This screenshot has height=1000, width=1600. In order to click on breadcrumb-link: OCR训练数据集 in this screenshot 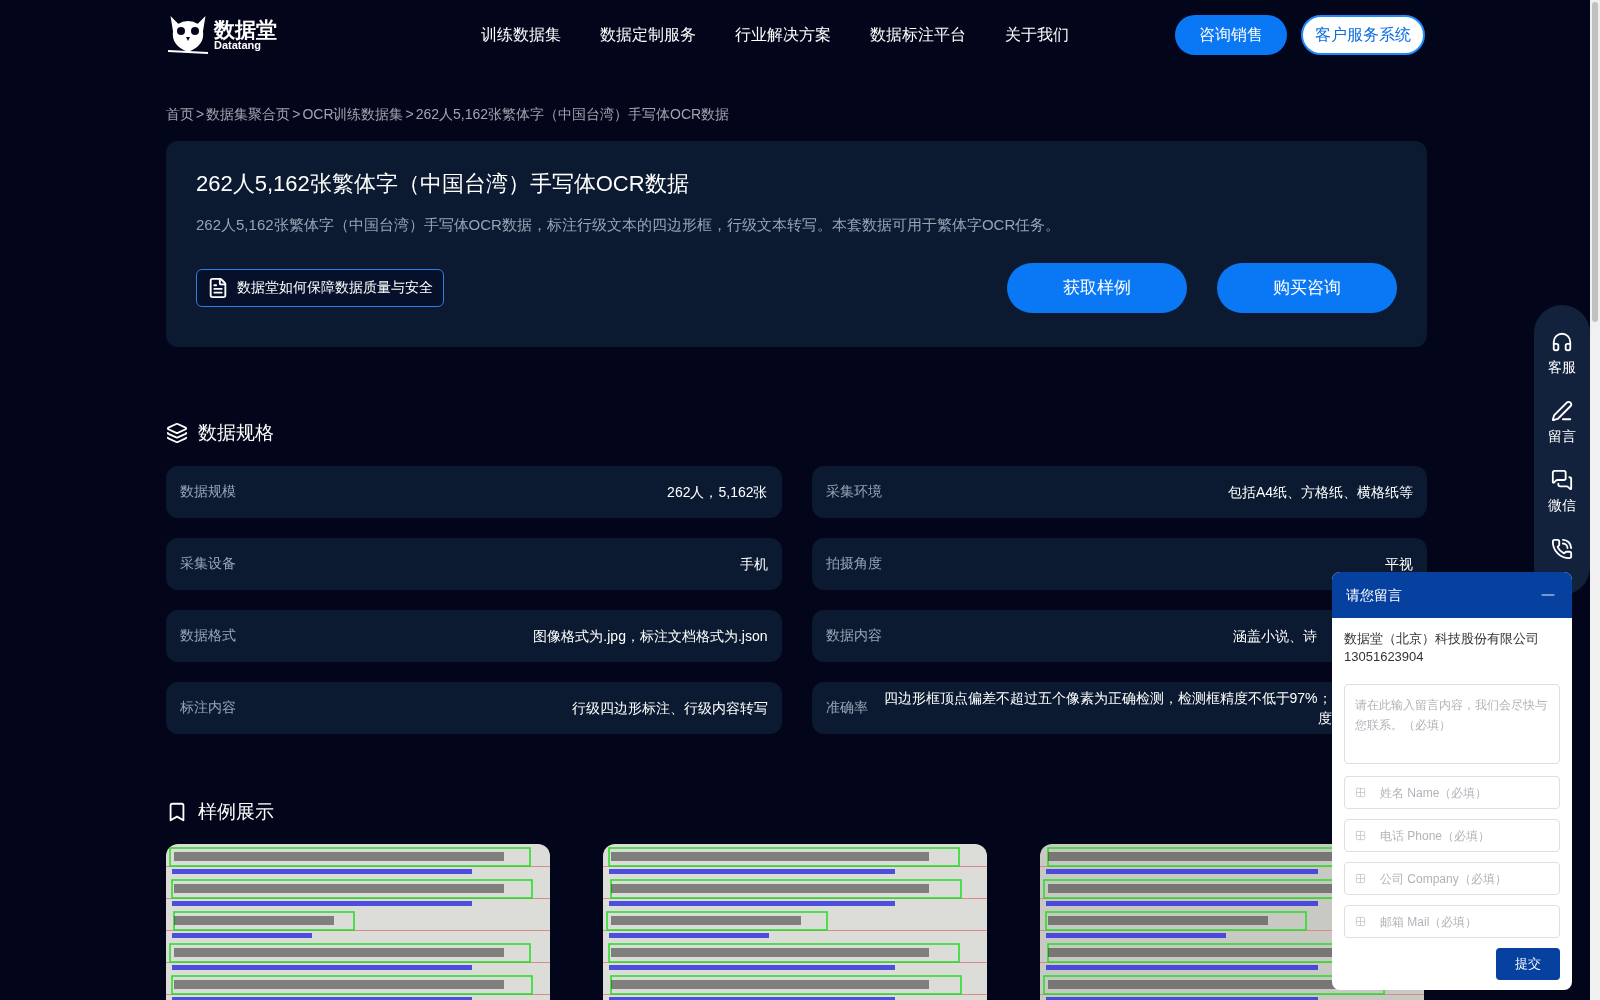, I will do `click(353, 114)`.